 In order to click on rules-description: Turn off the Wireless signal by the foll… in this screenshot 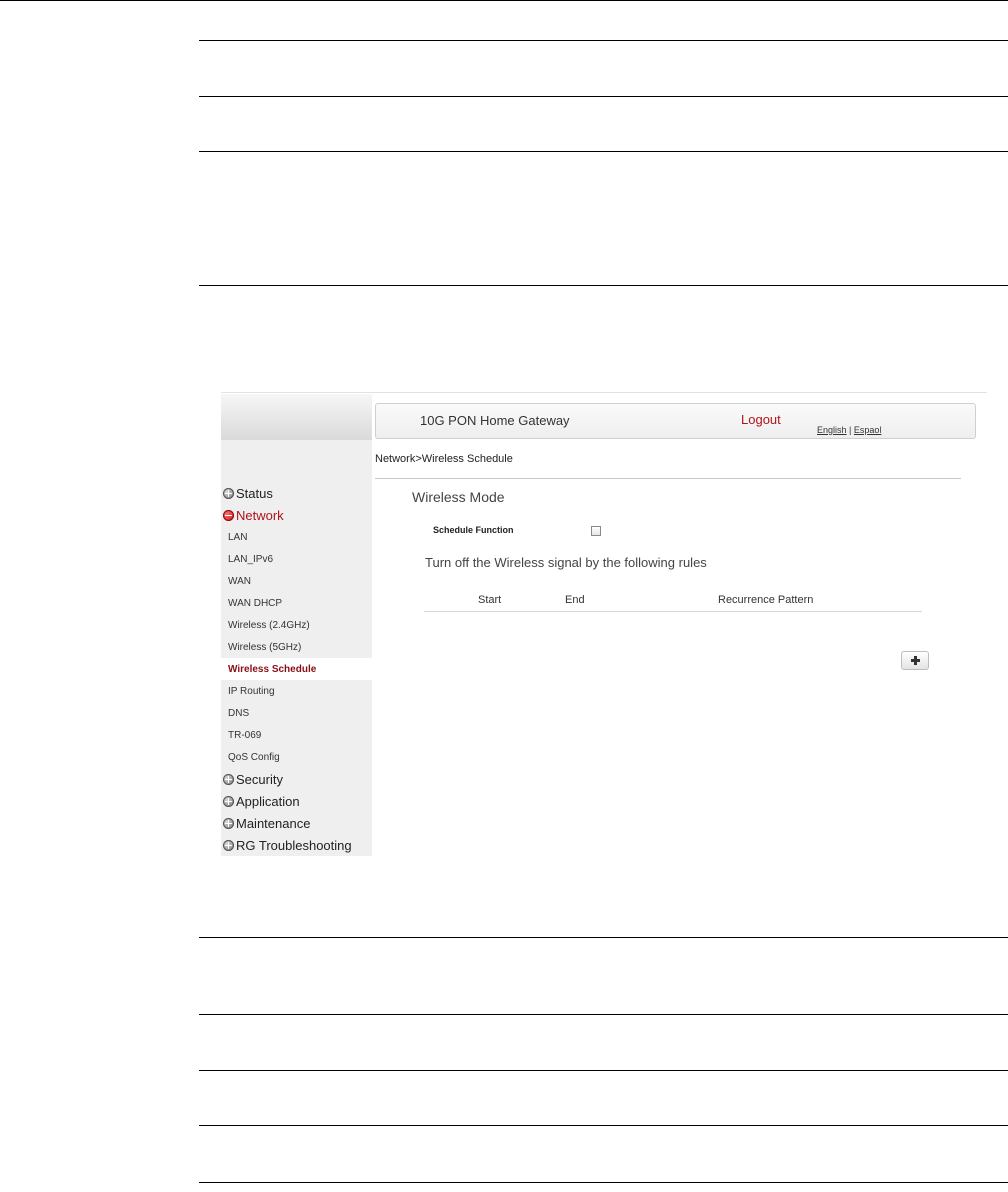, I will do `click(566, 562)`.